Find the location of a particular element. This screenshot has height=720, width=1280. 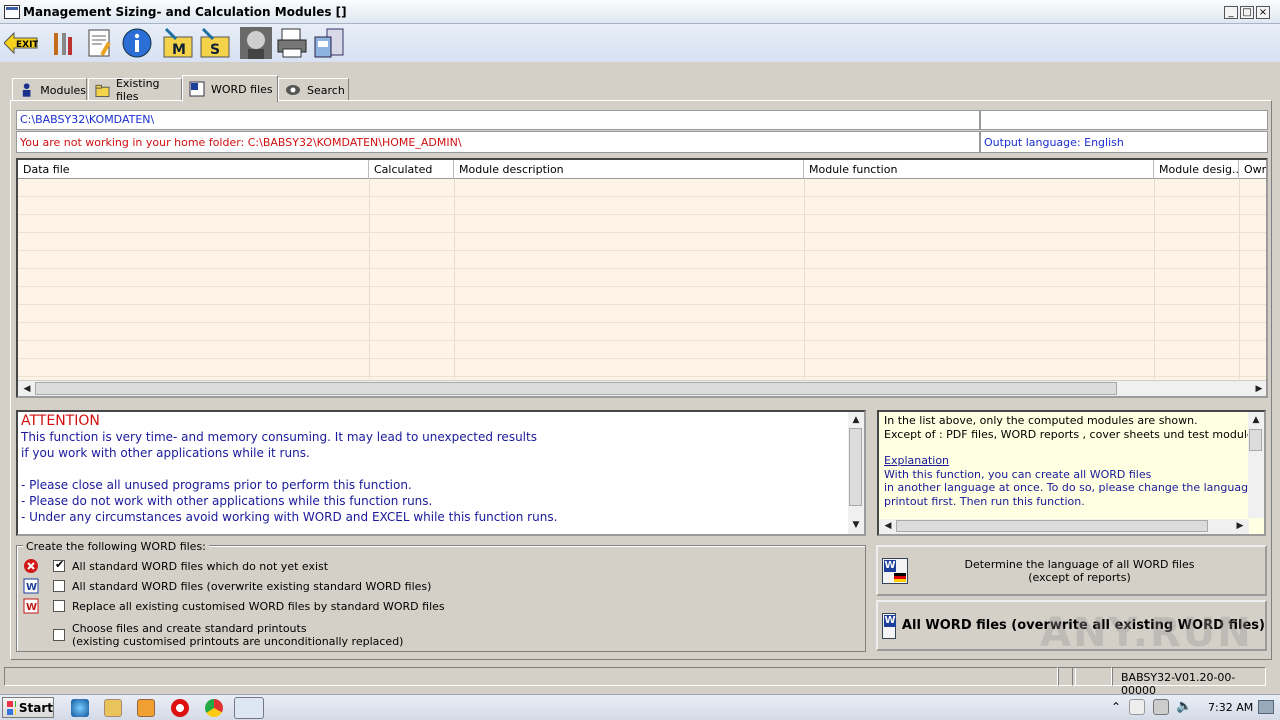

column-module-description: Module description is located at coordinates (629, 169).